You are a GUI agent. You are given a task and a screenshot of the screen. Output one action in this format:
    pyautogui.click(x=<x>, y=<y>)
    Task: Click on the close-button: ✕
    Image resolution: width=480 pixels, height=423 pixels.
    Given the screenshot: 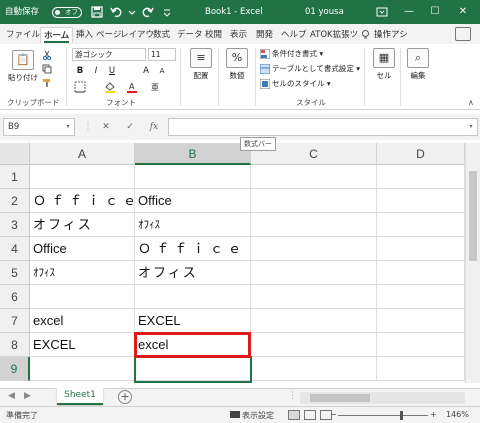 What is the action you would take?
    pyautogui.click(x=463, y=12)
    